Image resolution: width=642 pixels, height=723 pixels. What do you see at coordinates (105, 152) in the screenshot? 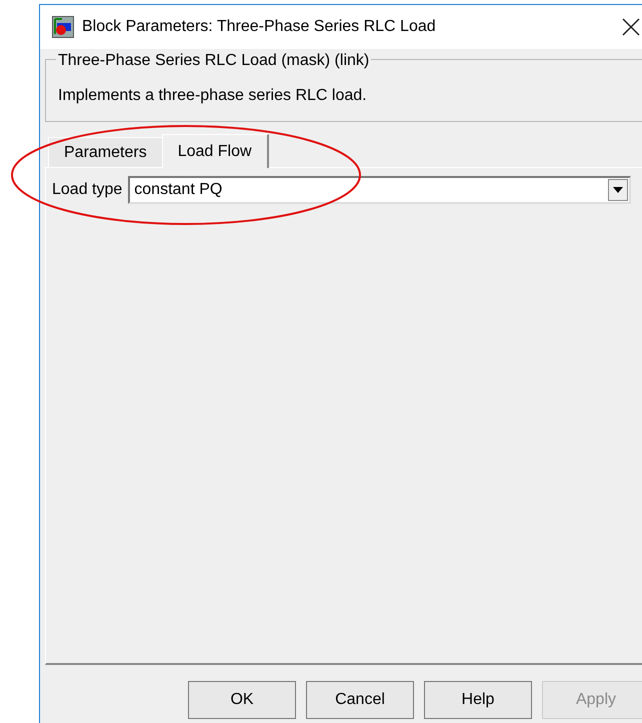
I see `tab: Parameters` at bounding box center [105, 152].